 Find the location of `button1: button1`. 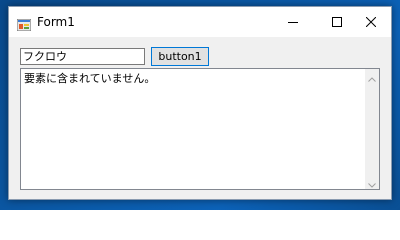

button1: button1 is located at coordinates (180, 56).